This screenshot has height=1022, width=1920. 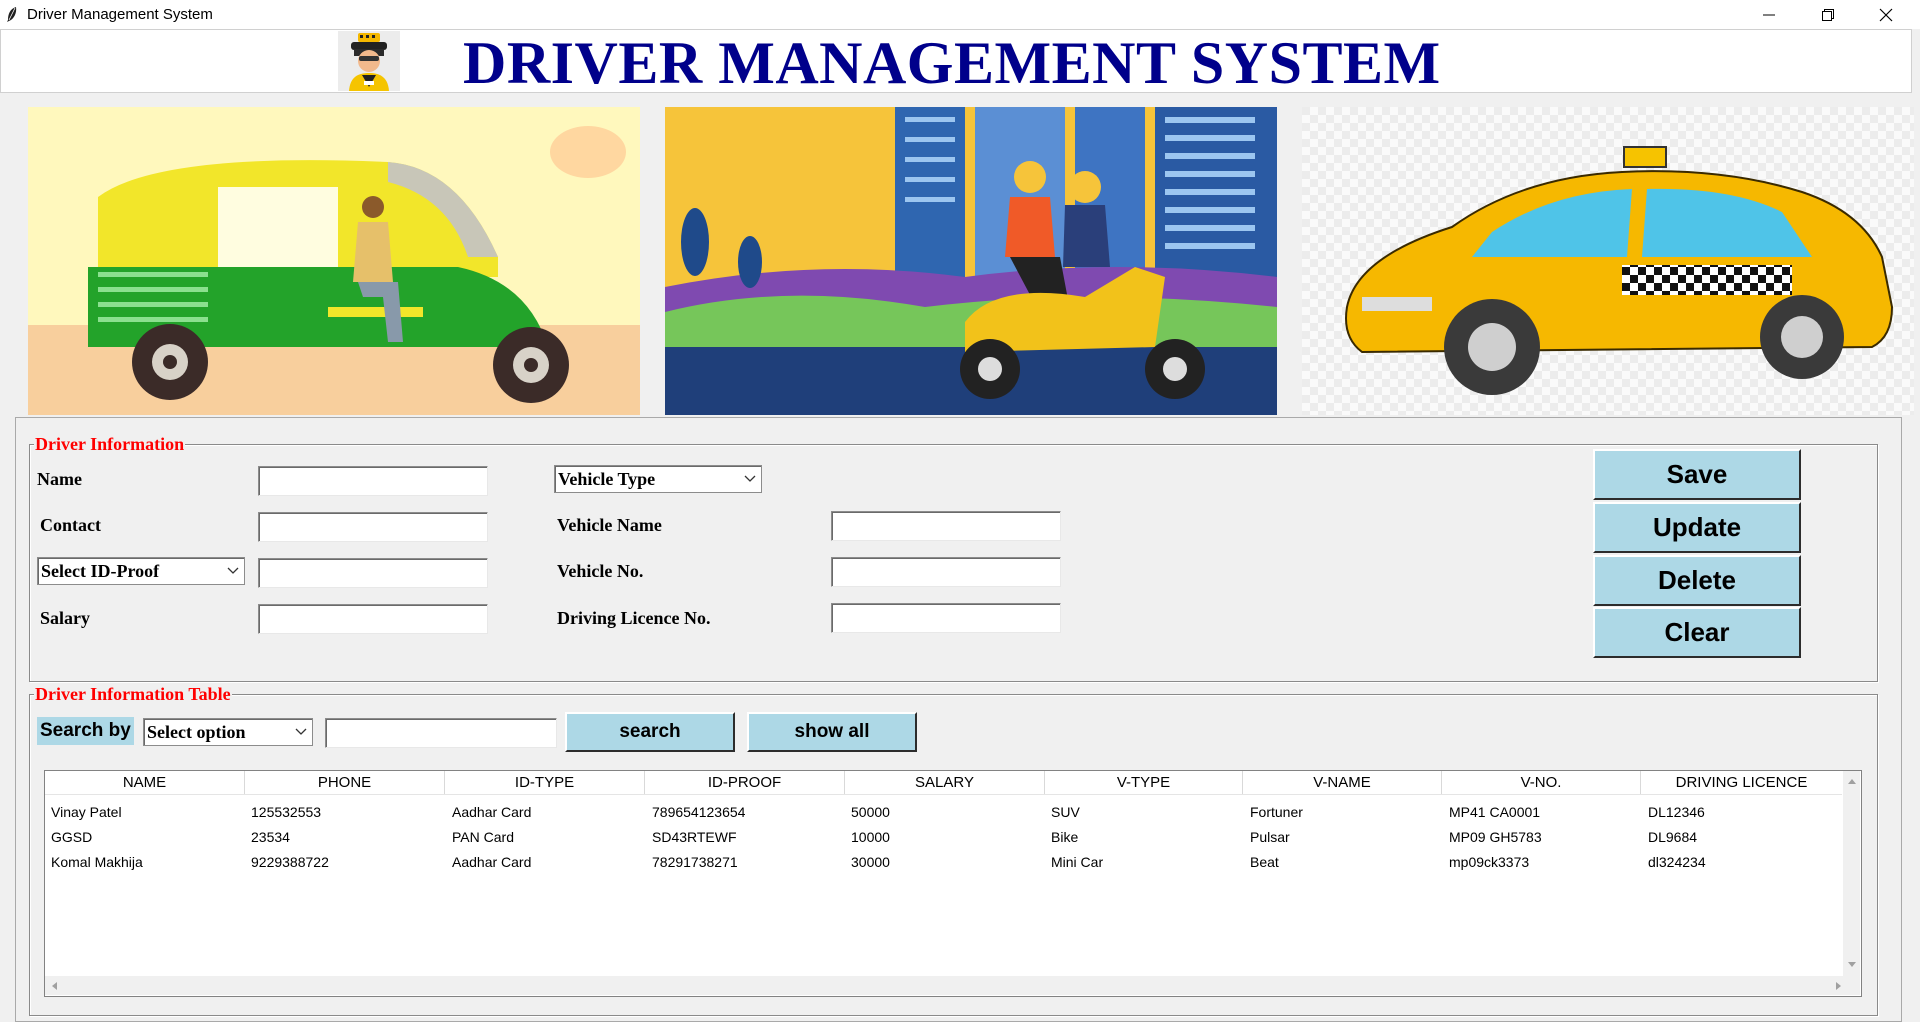 I want to click on cell-phone: 125532553, so click(x=286, y=812).